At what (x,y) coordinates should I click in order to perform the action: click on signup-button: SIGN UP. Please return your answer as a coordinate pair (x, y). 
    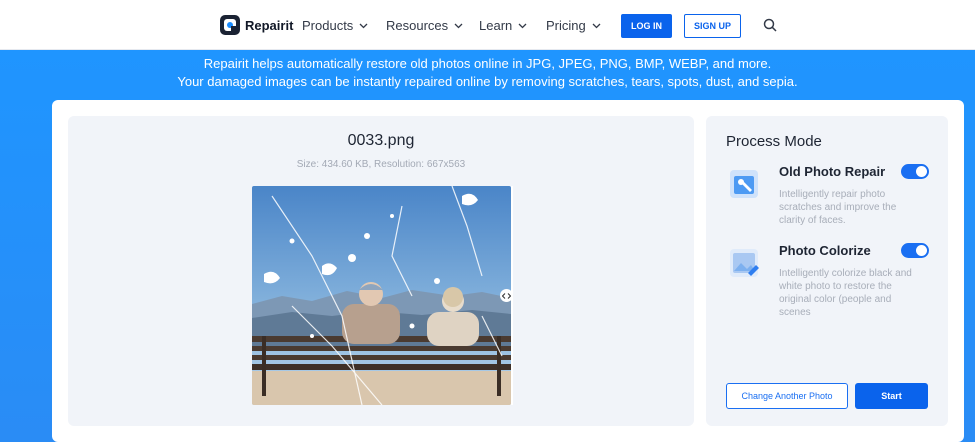
    Looking at the image, I should click on (712, 26).